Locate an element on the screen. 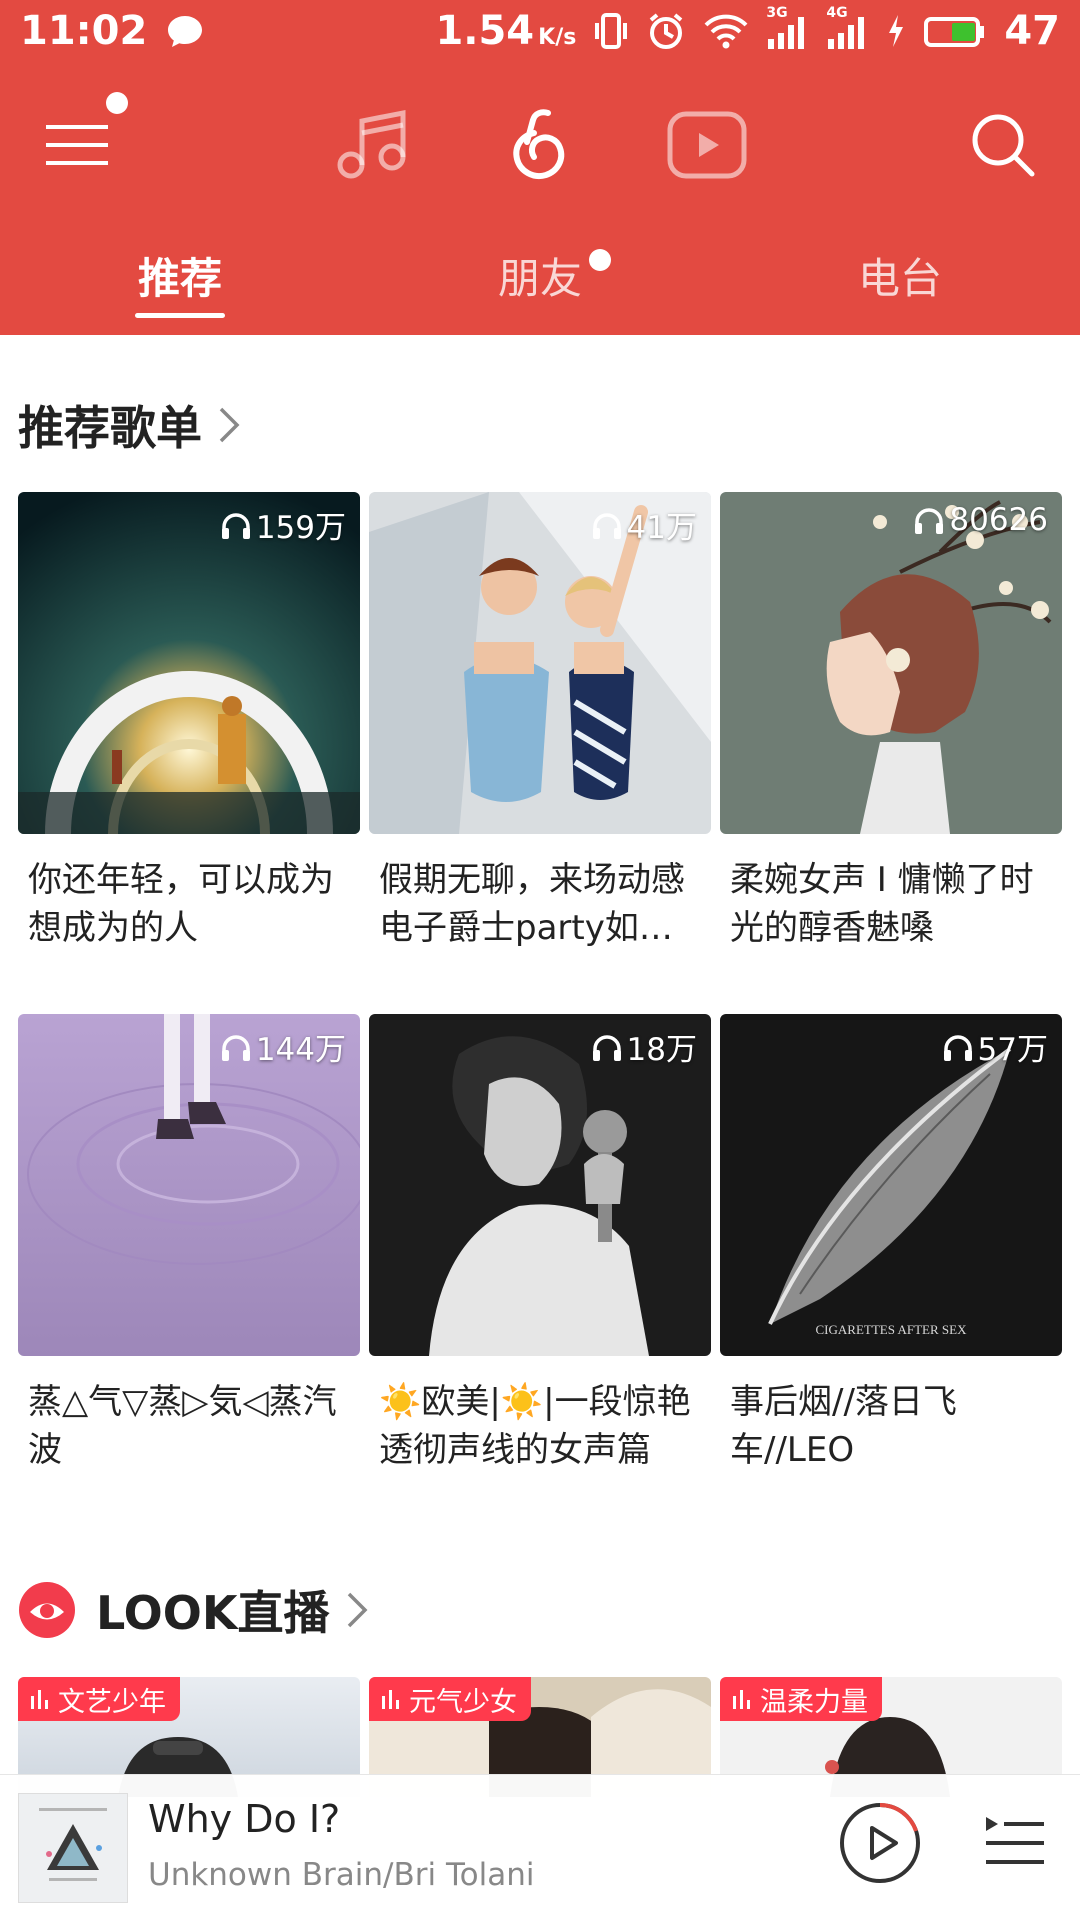  live-section-title: LOOK直播 is located at coordinates (213, 1613).